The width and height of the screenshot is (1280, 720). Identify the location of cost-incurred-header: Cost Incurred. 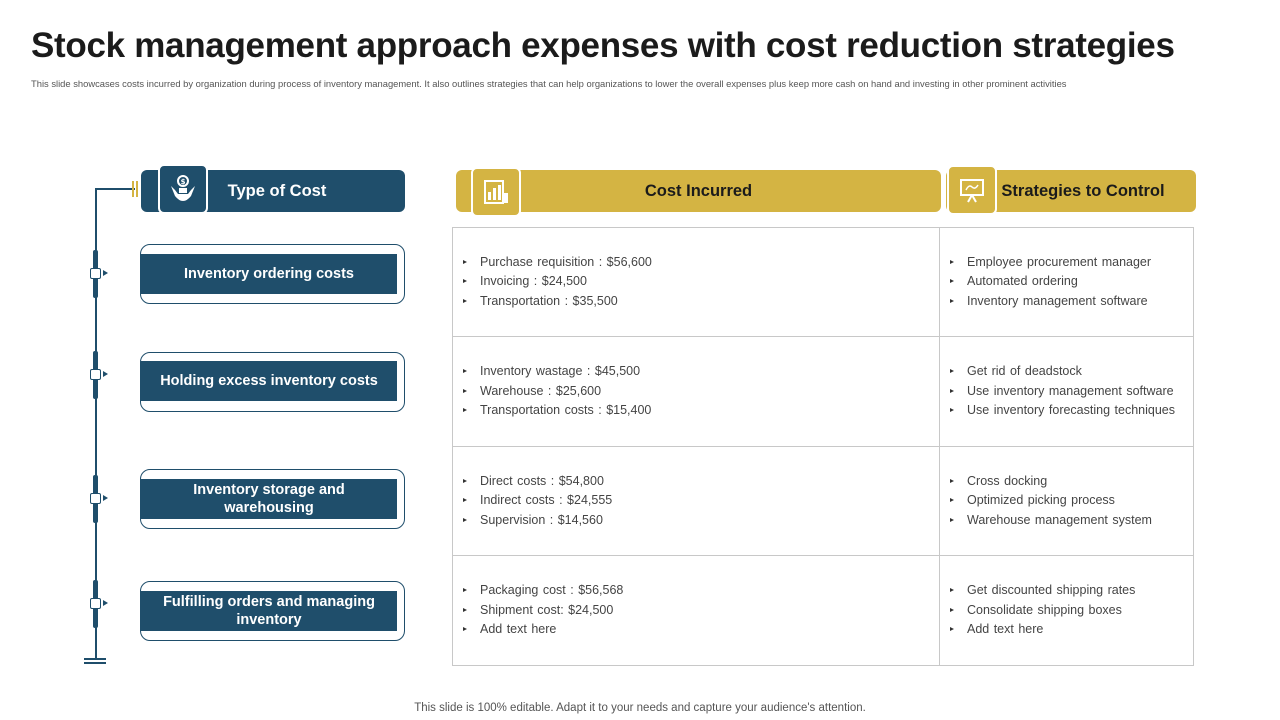
(698, 191).